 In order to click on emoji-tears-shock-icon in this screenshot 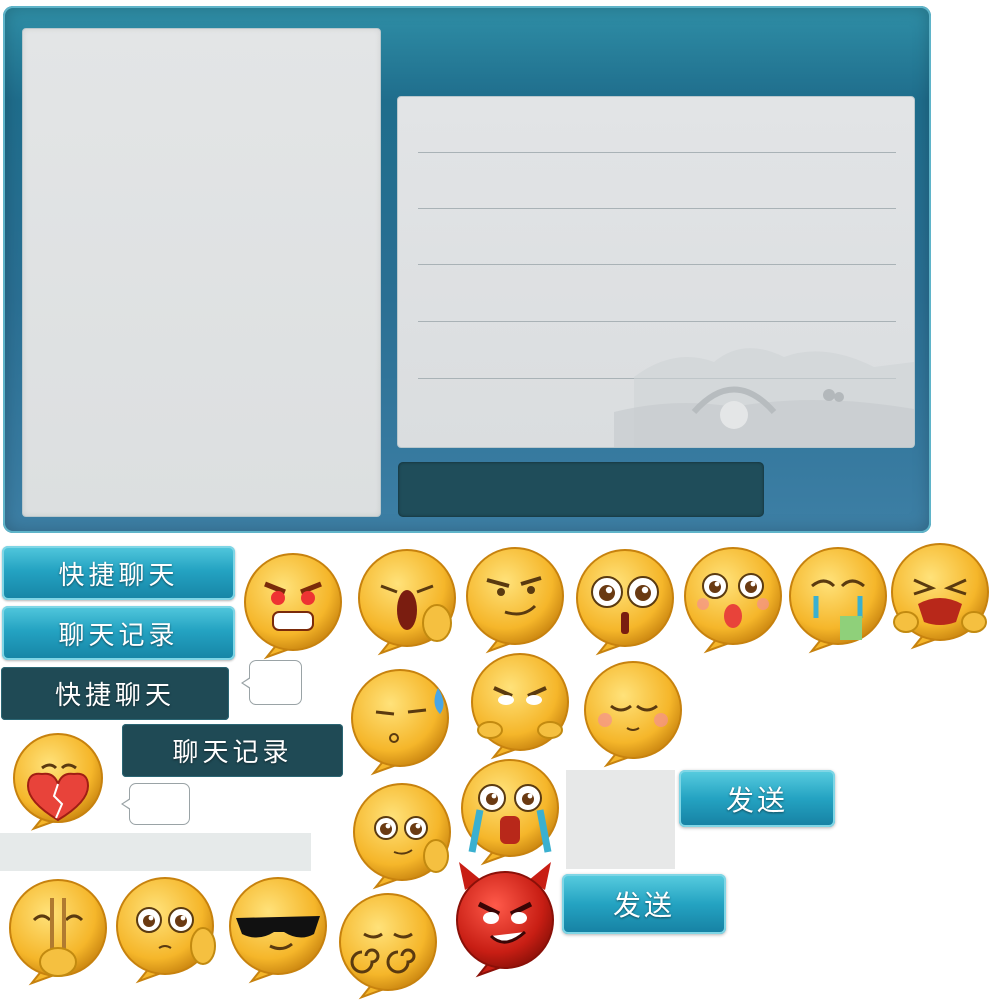, I will do `click(510, 808)`.